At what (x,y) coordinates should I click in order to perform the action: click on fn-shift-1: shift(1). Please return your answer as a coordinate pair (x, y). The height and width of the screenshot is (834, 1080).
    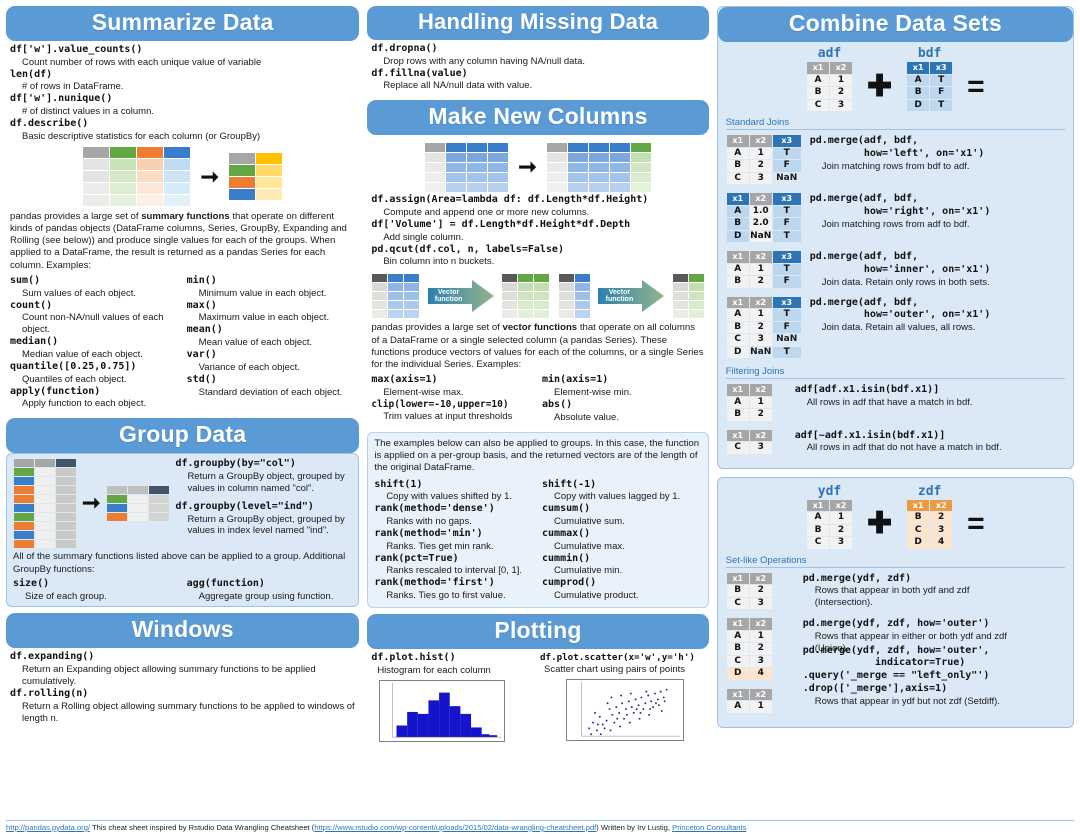
    Looking at the image, I should click on (398, 484).